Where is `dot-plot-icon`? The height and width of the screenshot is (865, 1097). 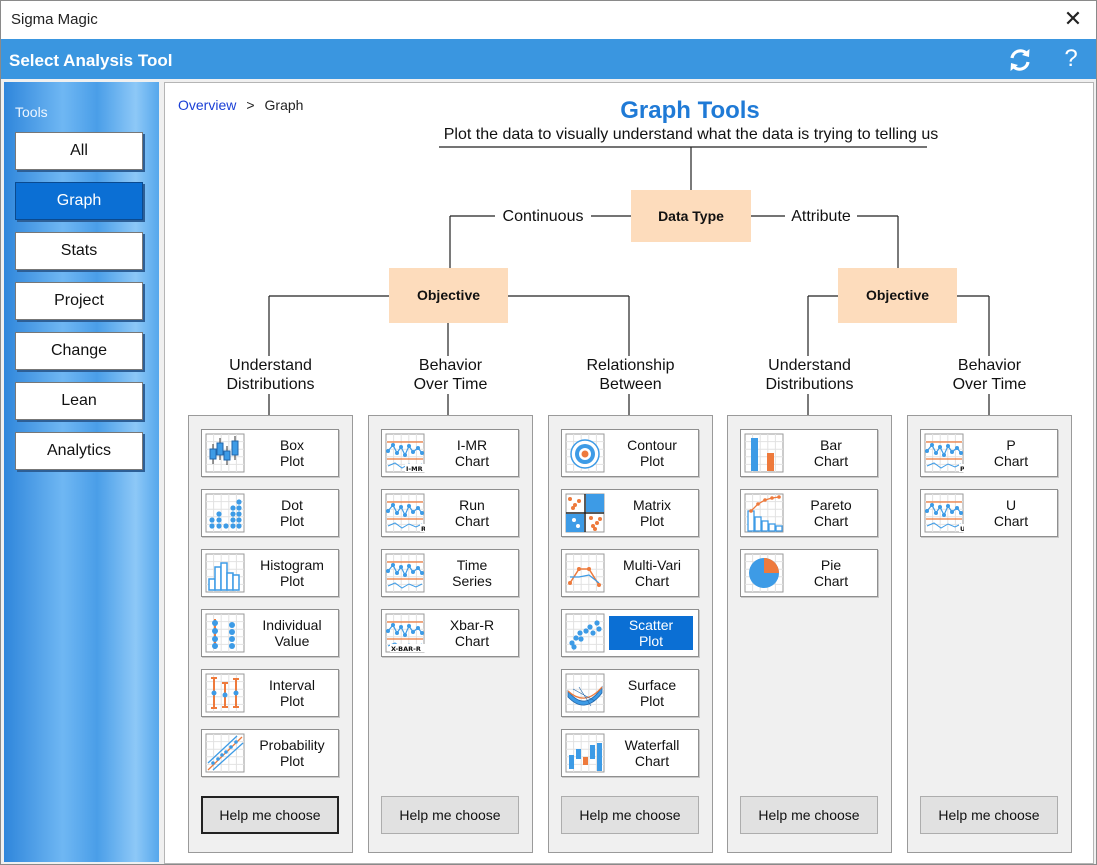 dot-plot-icon is located at coordinates (225, 513).